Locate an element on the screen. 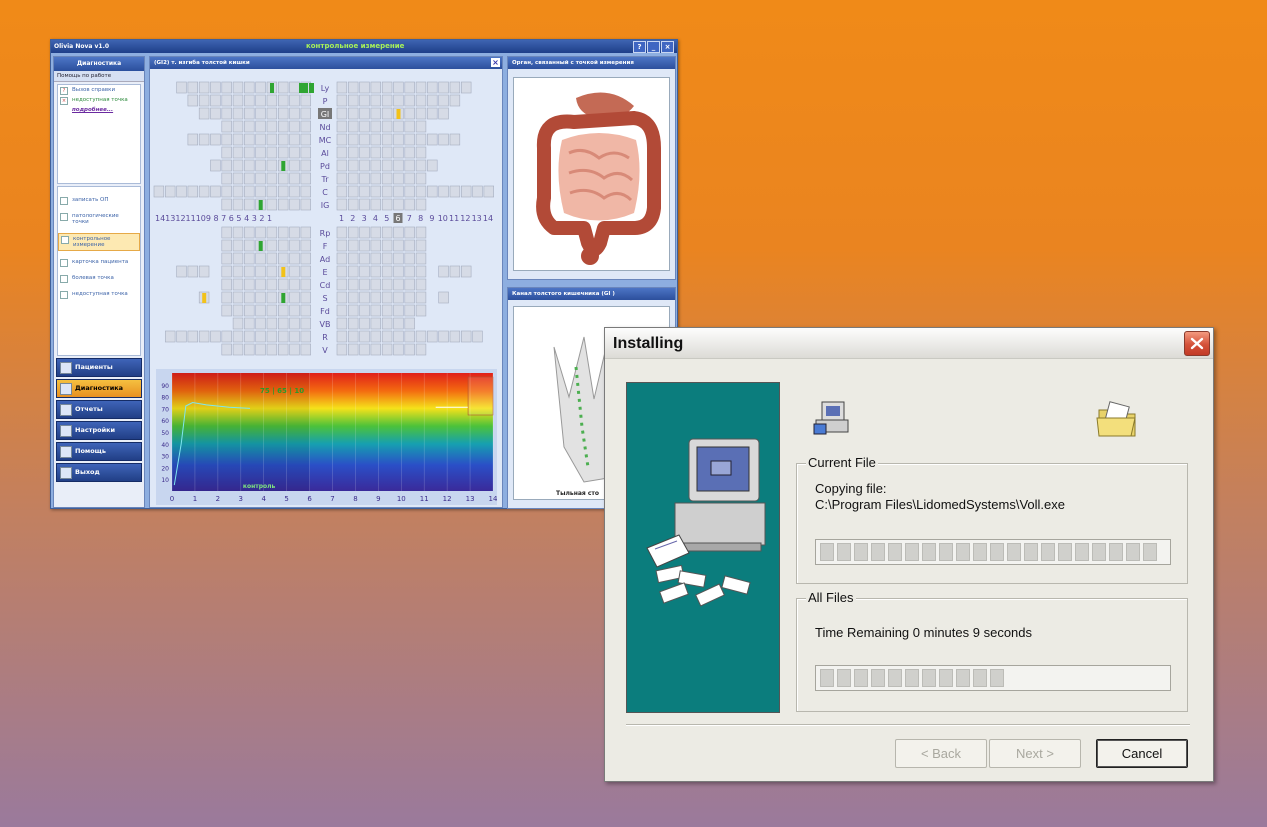  sidebar-item-pathological: патологические точки is located at coordinates (99, 219).